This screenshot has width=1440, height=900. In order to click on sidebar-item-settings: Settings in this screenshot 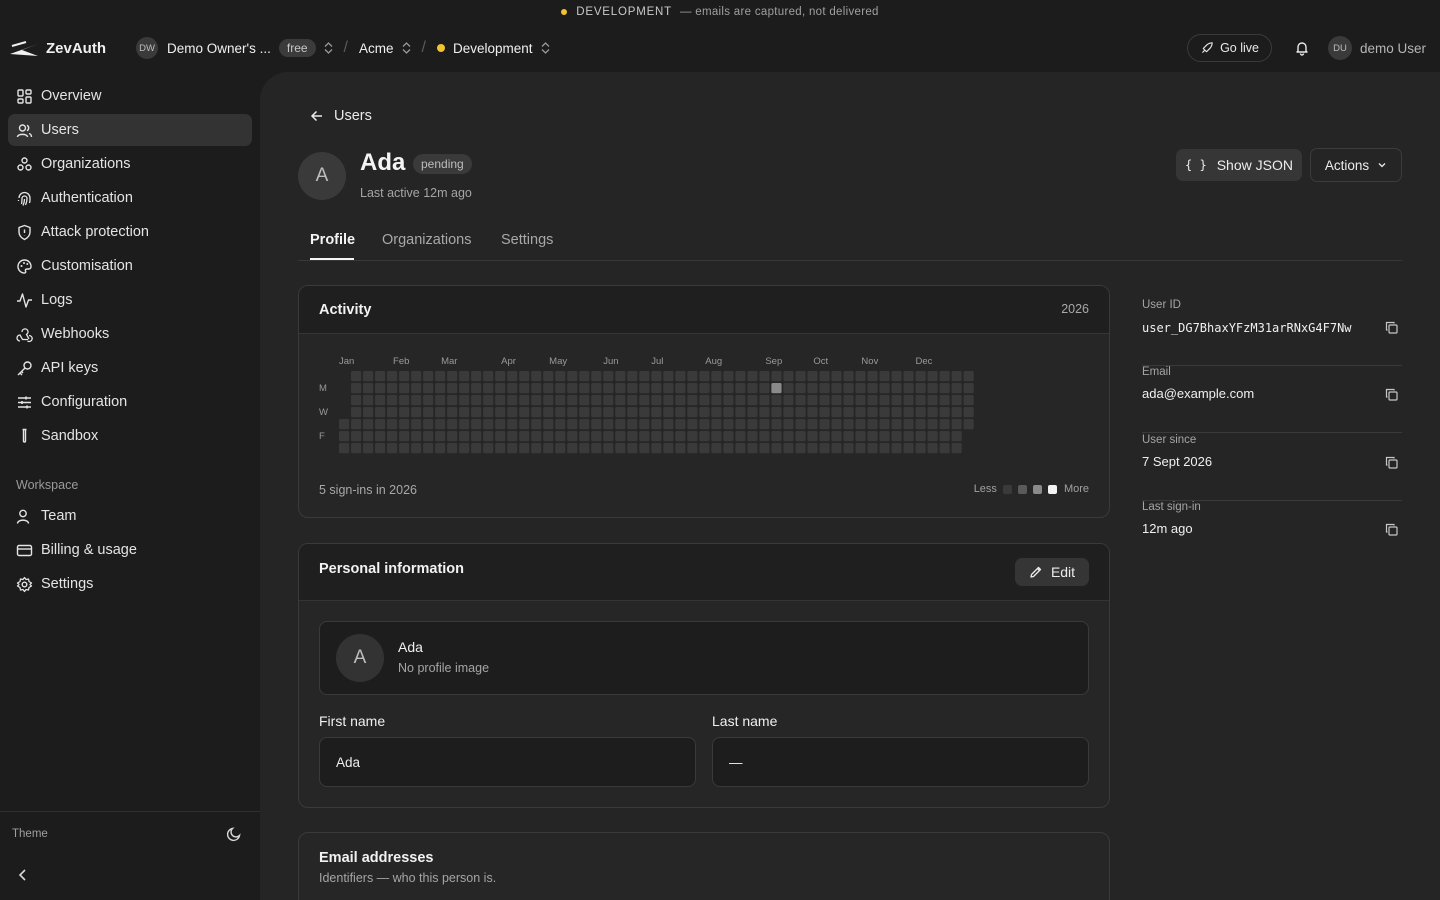, I will do `click(130, 584)`.